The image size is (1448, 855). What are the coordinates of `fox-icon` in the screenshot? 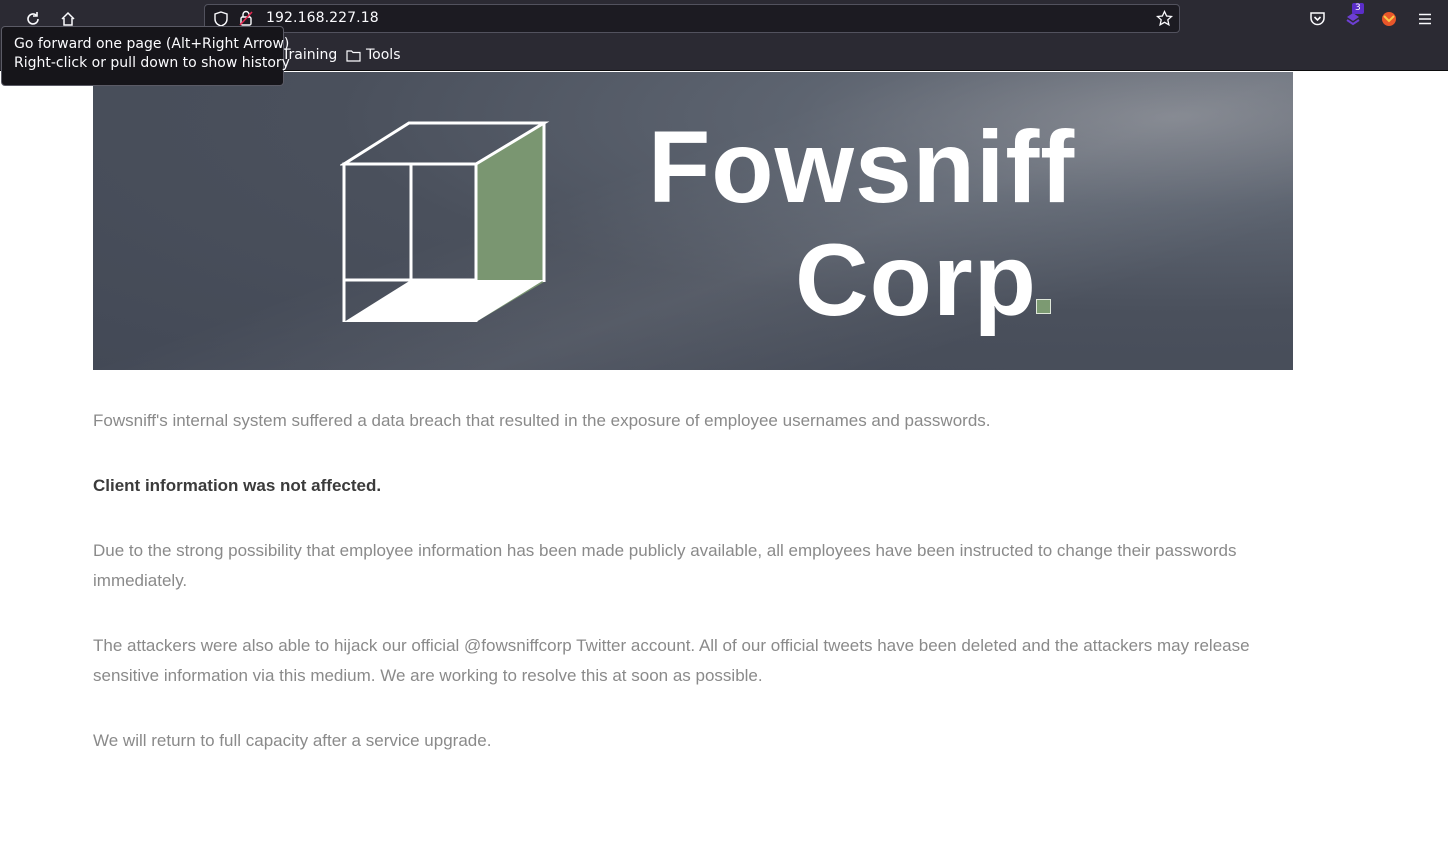 It's located at (1389, 19).